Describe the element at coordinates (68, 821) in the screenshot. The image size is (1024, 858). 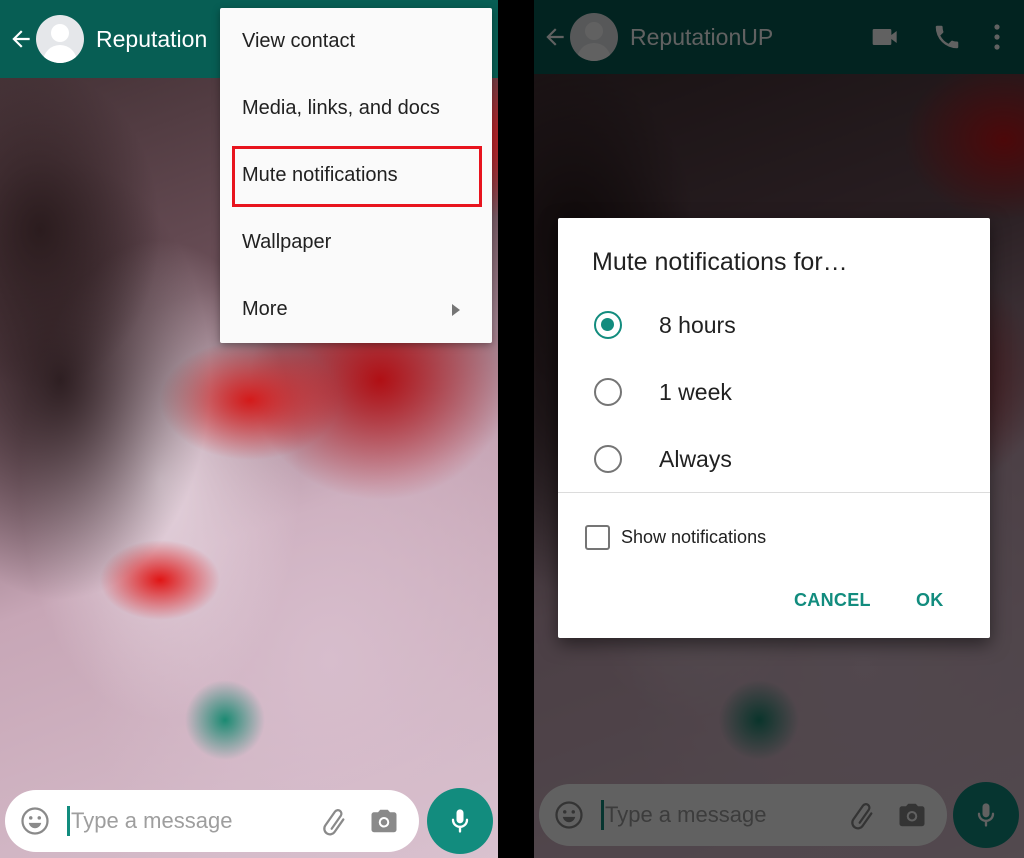
I see `text-cursor` at that location.